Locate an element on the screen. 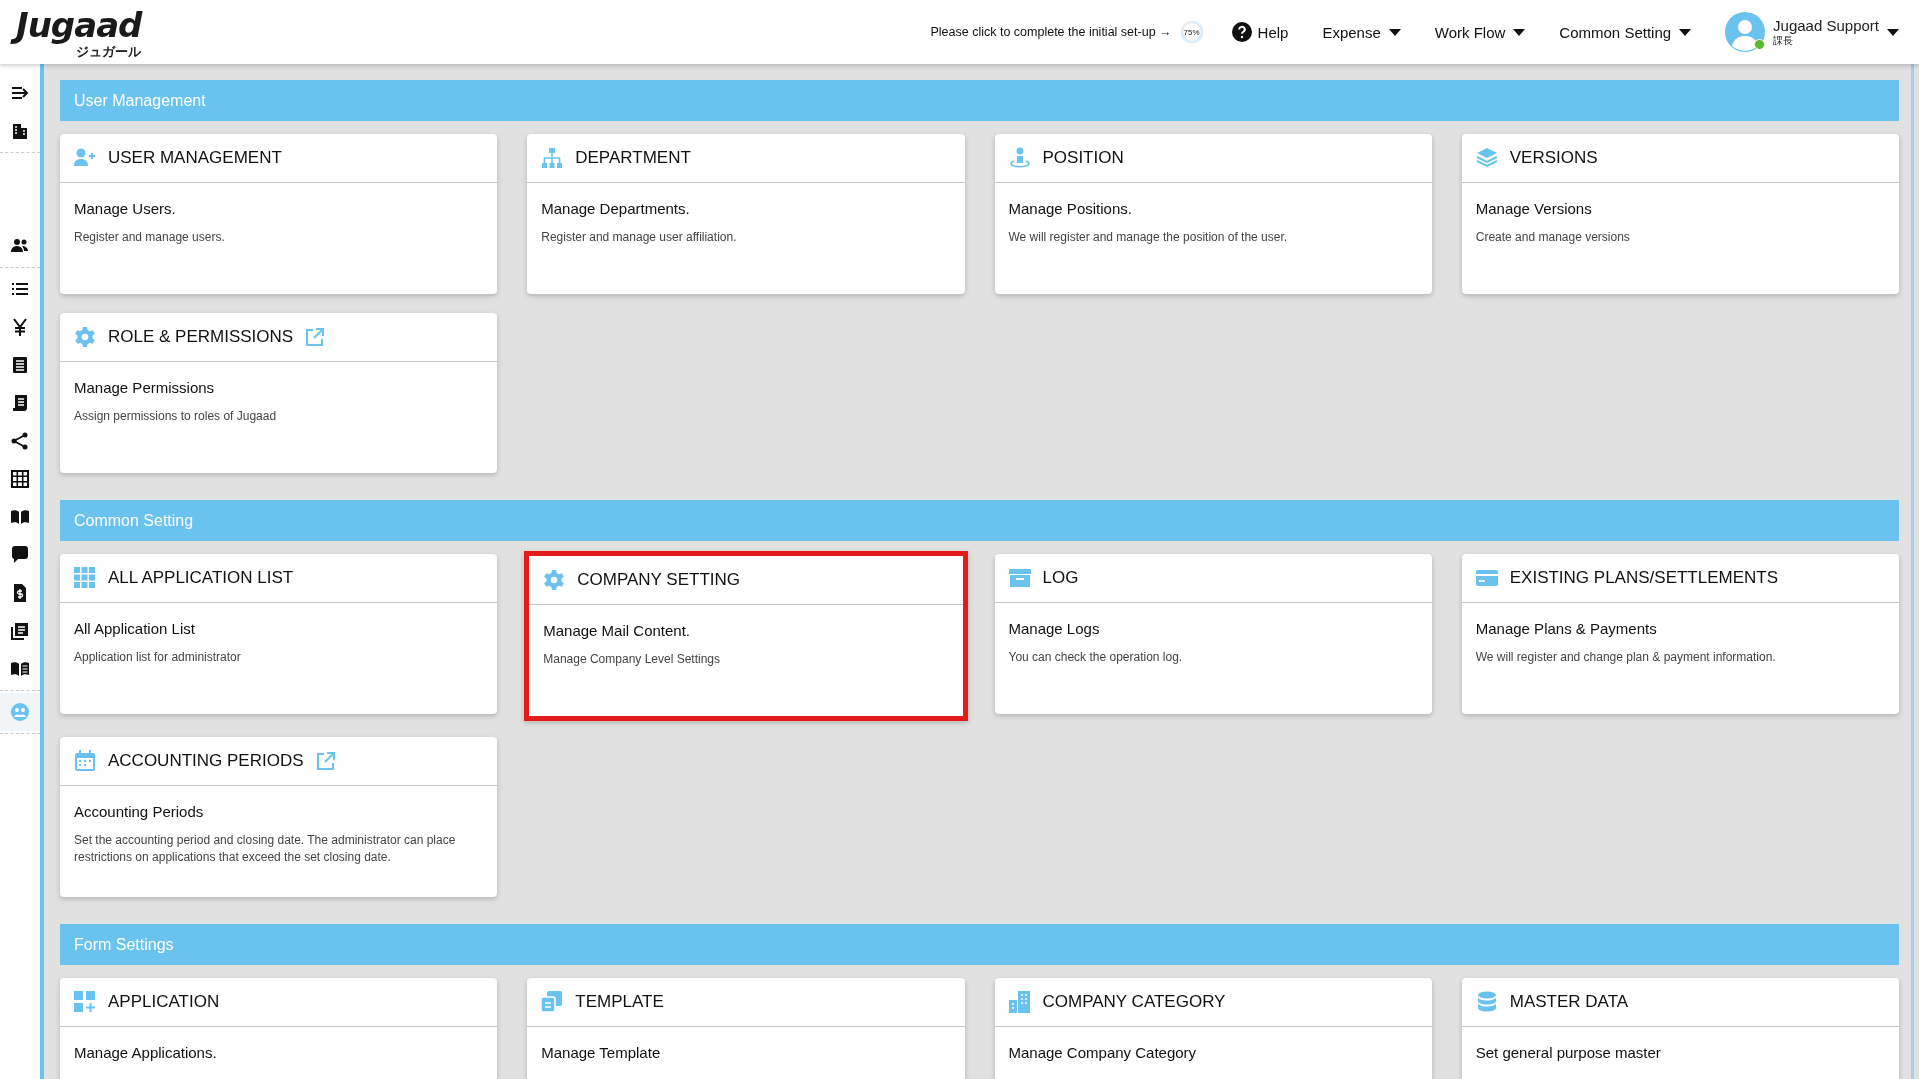 The width and height of the screenshot is (1919, 1079). setting-card: ALL APPLICATION LIST All Application List Application list for administrator is located at coordinates (279, 634).